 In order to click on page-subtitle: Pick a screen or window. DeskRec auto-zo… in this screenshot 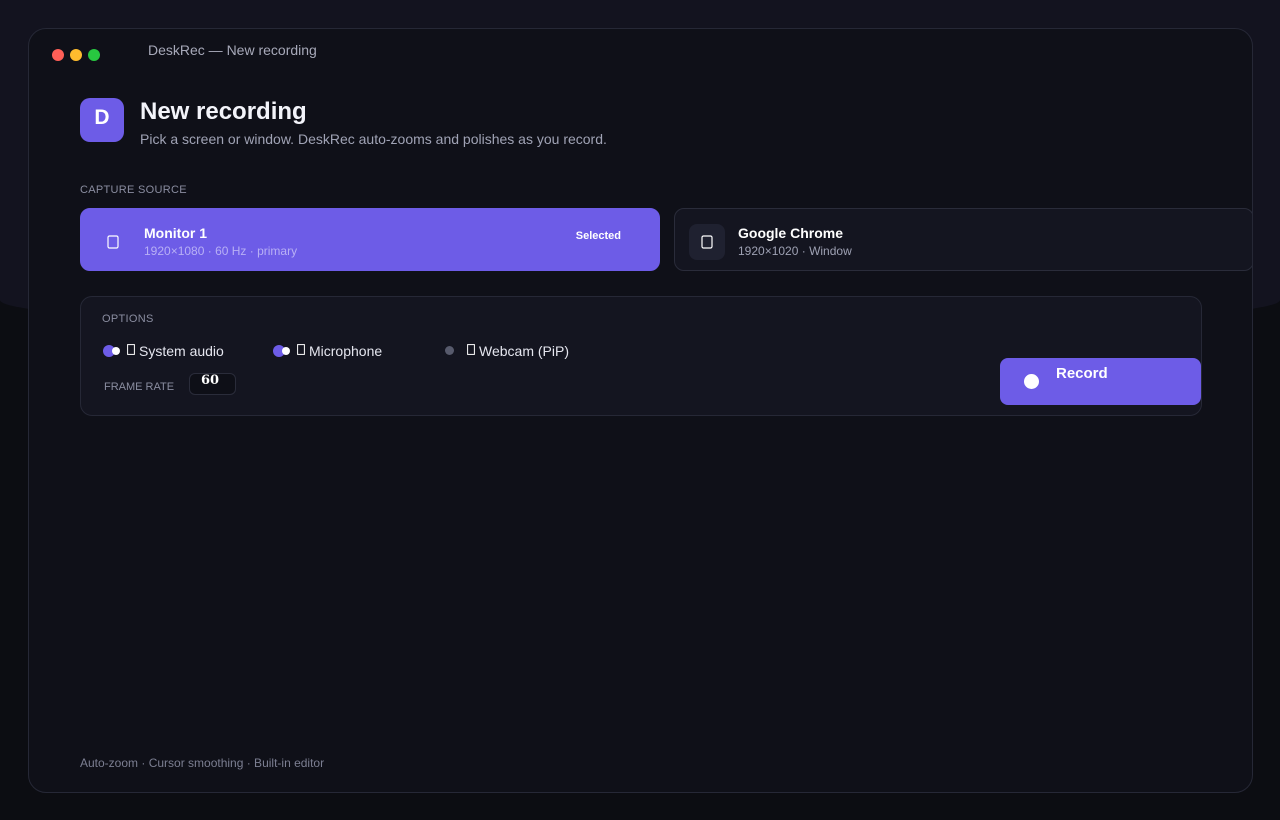, I will do `click(373, 139)`.